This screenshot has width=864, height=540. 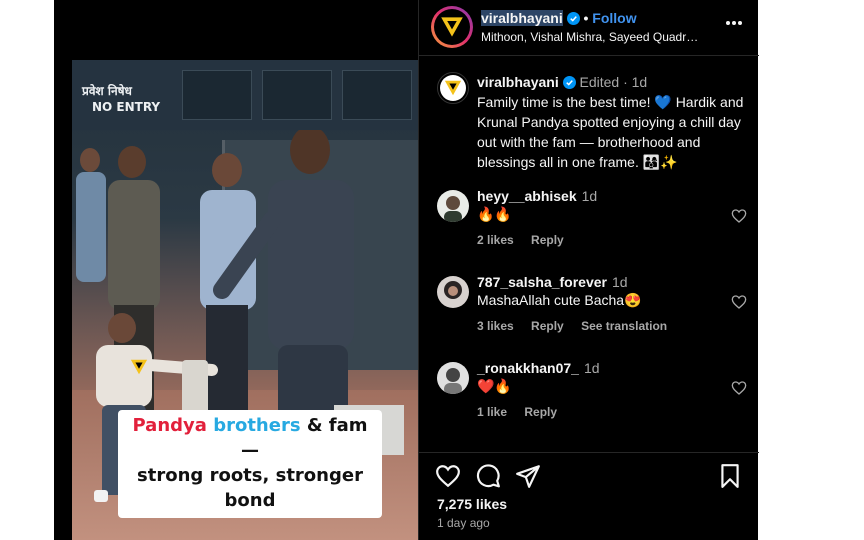 What do you see at coordinates (527, 196) in the screenshot?
I see `comment-username: heyy__abhisek` at bounding box center [527, 196].